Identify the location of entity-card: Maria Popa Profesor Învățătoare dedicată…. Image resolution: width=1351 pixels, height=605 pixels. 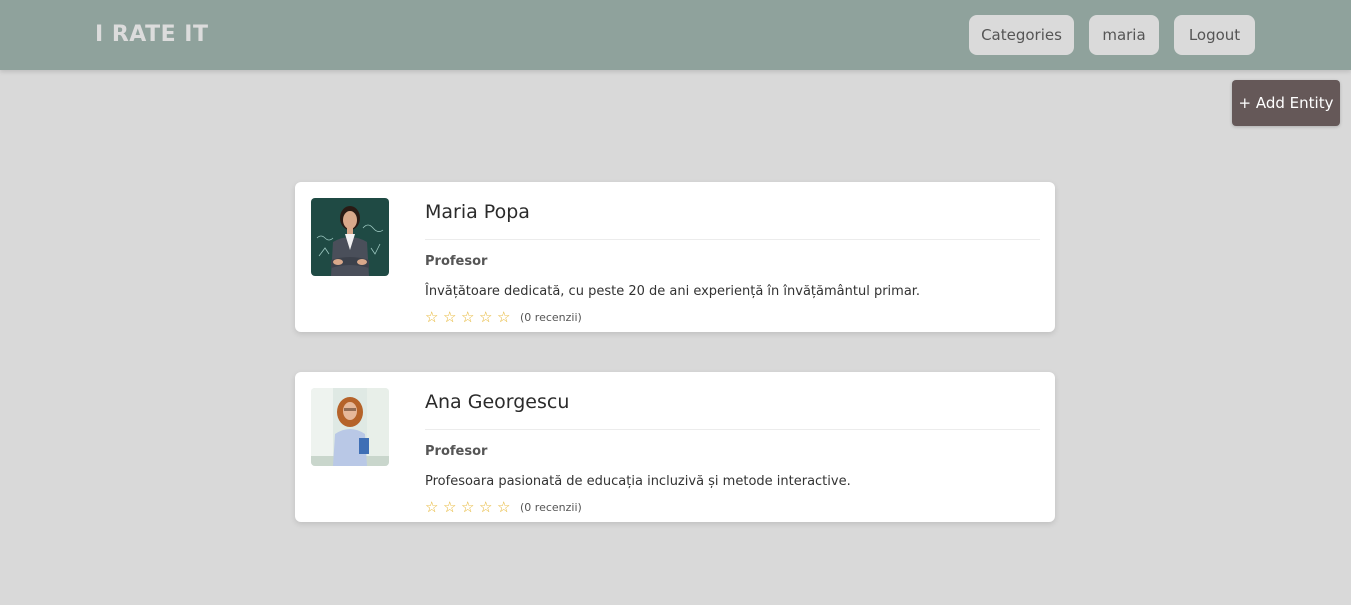
(675, 257).